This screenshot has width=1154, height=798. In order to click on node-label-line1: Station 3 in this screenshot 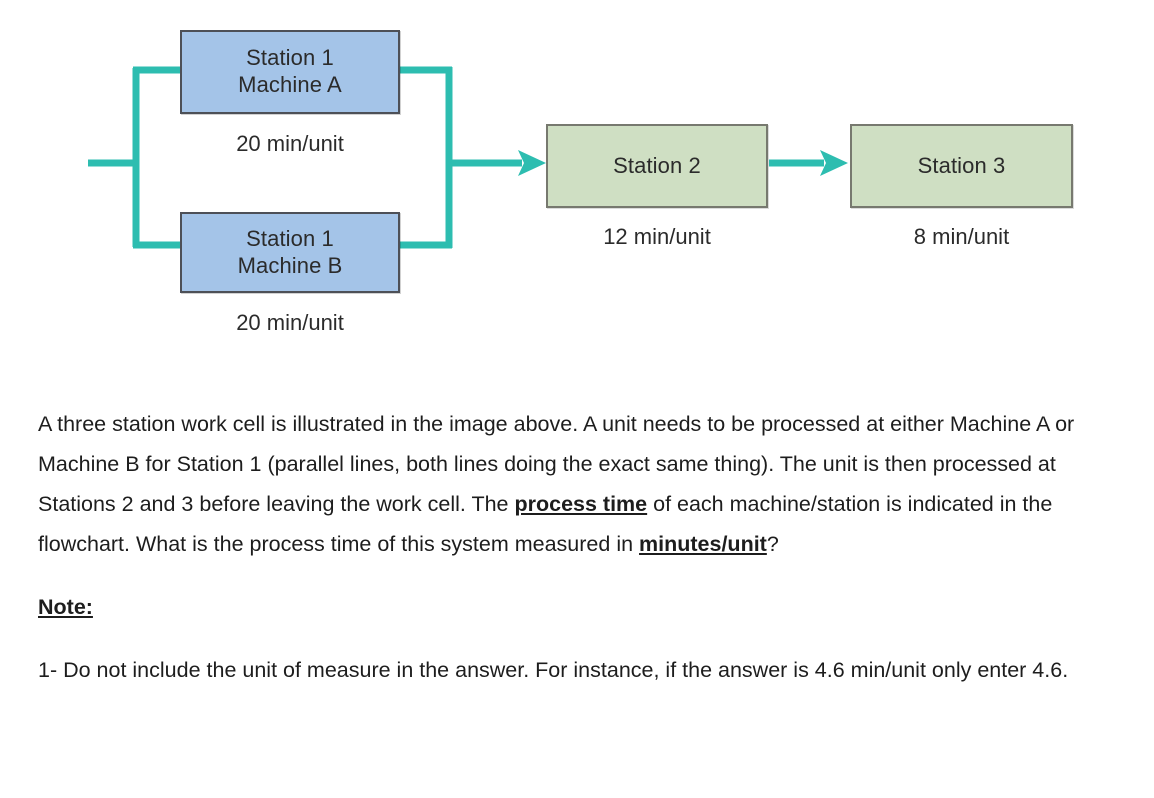, I will do `click(961, 165)`.